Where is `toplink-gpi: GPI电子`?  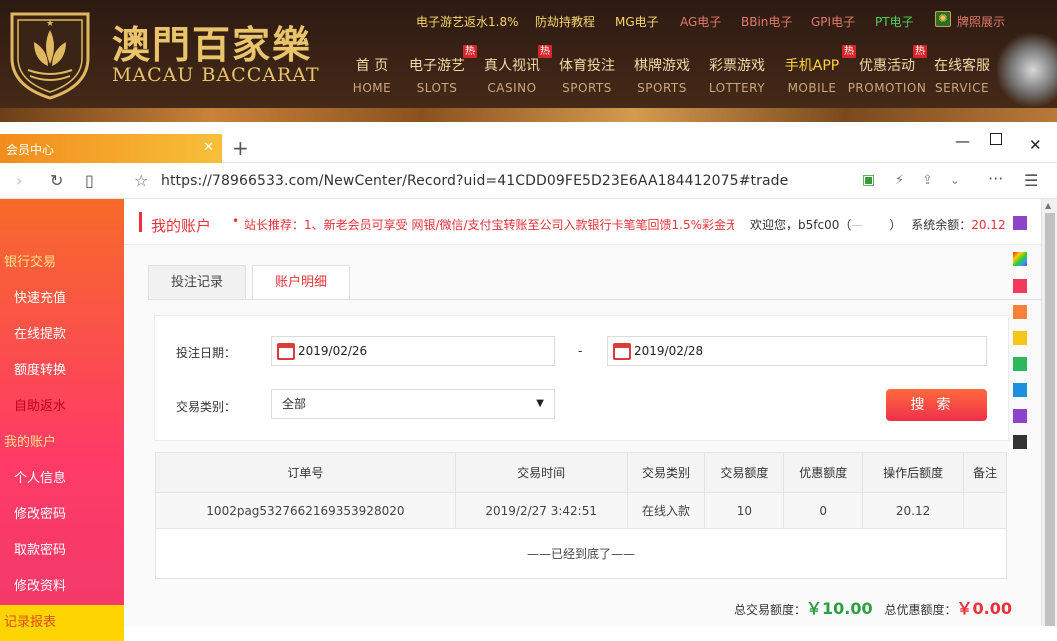 toplink-gpi: GPI电子 is located at coordinates (833, 21).